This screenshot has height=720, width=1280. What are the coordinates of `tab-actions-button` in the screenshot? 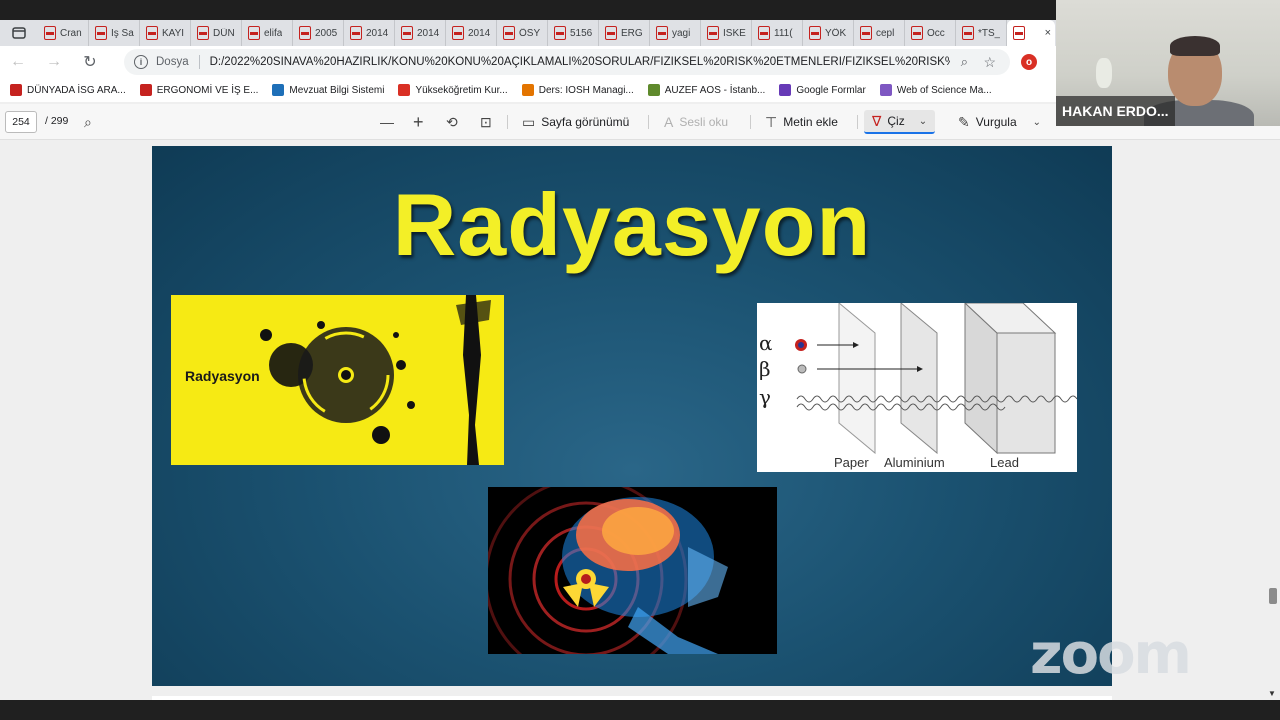 It's located at (19, 33).